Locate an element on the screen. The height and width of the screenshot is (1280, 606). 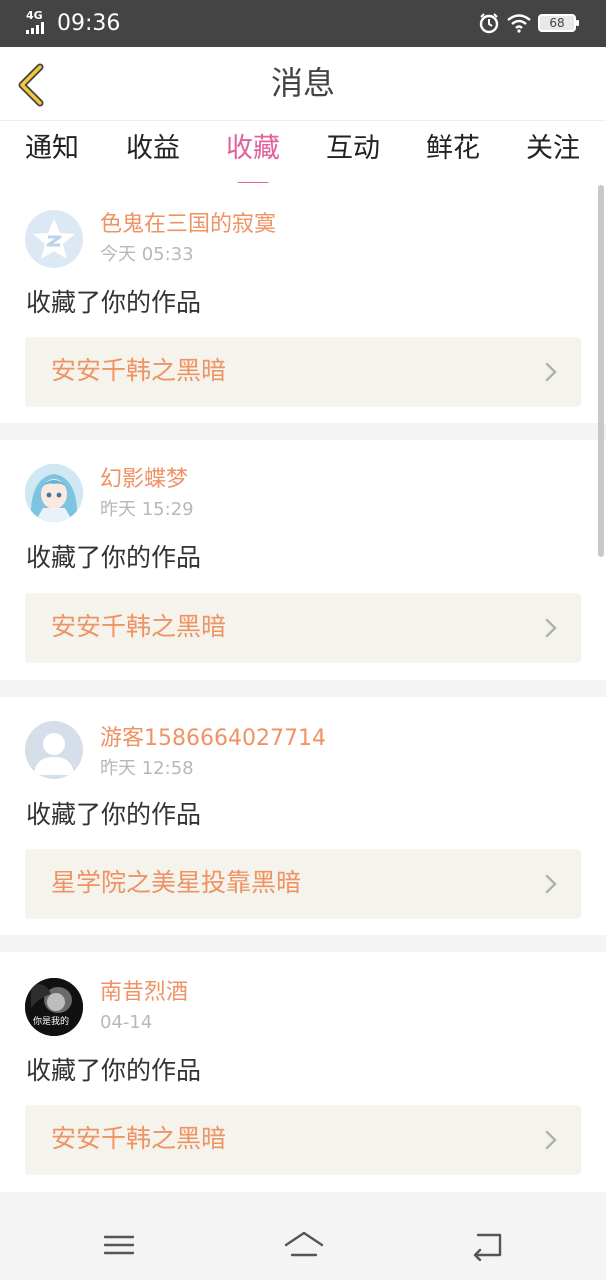
tab-label: 互动 is located at coordinates (353, 148).